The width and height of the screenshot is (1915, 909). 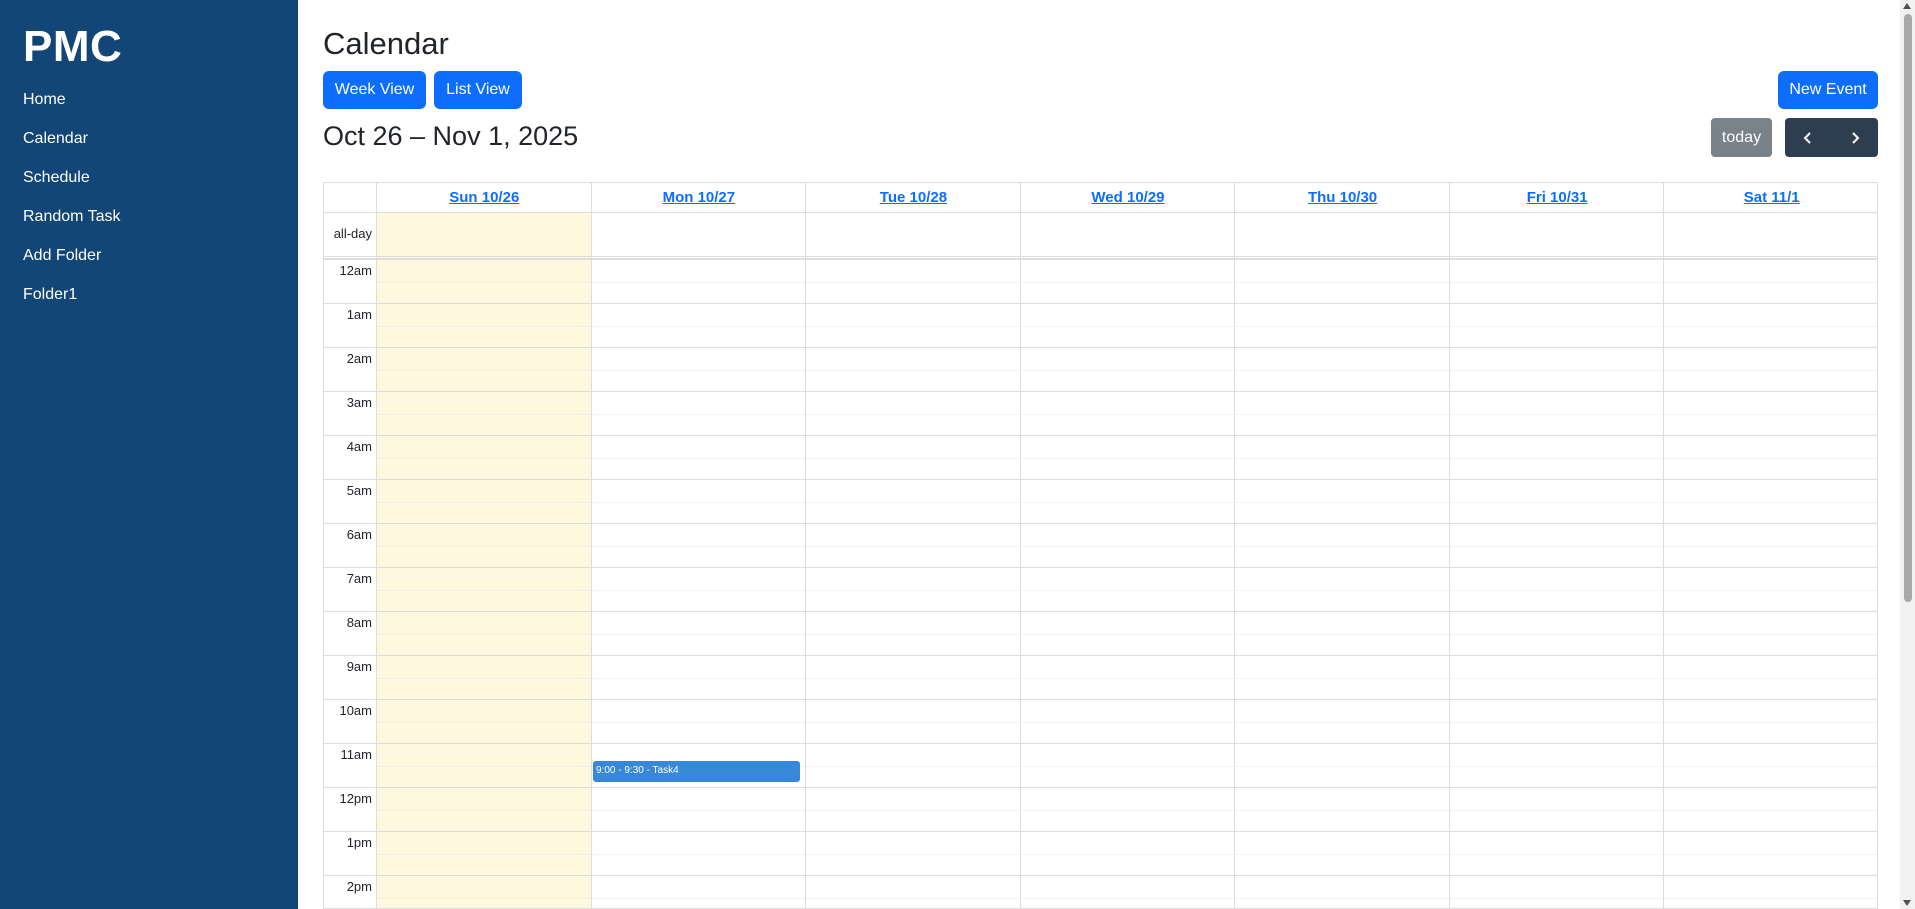 What do you see at coordinates (1770, 197) in the screenshot?
I see `day-header-6: Sat 11/1` at bounding box center [1770, 197].